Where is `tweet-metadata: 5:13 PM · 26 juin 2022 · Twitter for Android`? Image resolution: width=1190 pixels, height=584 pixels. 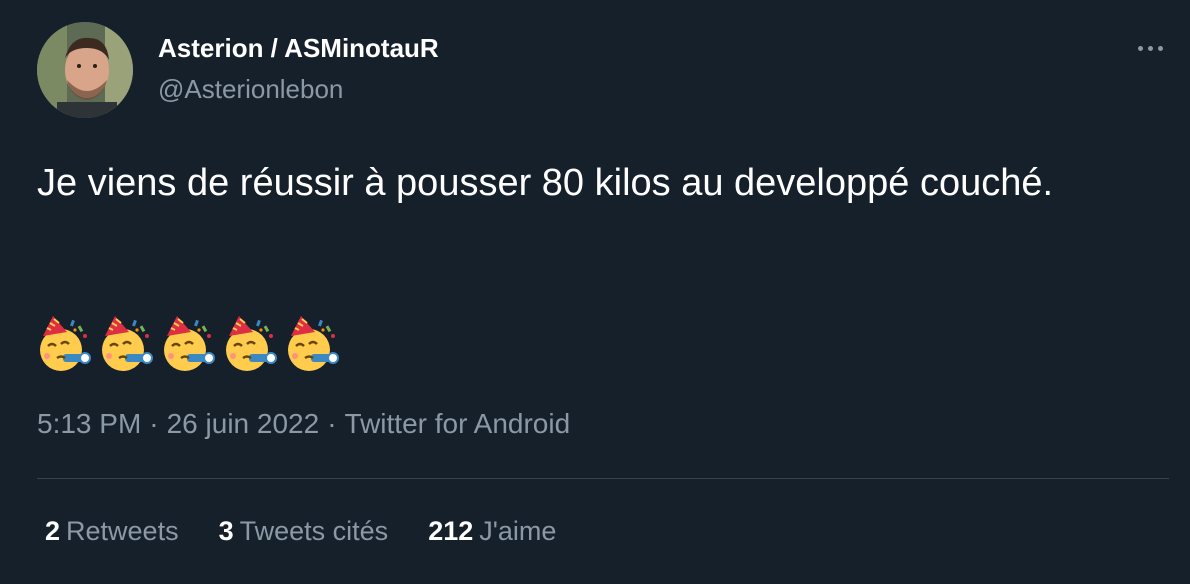 tweet-metadata: 5:13 PM · 26 juin 2022 · Twitter for Android is located at coordinates (303, 424).